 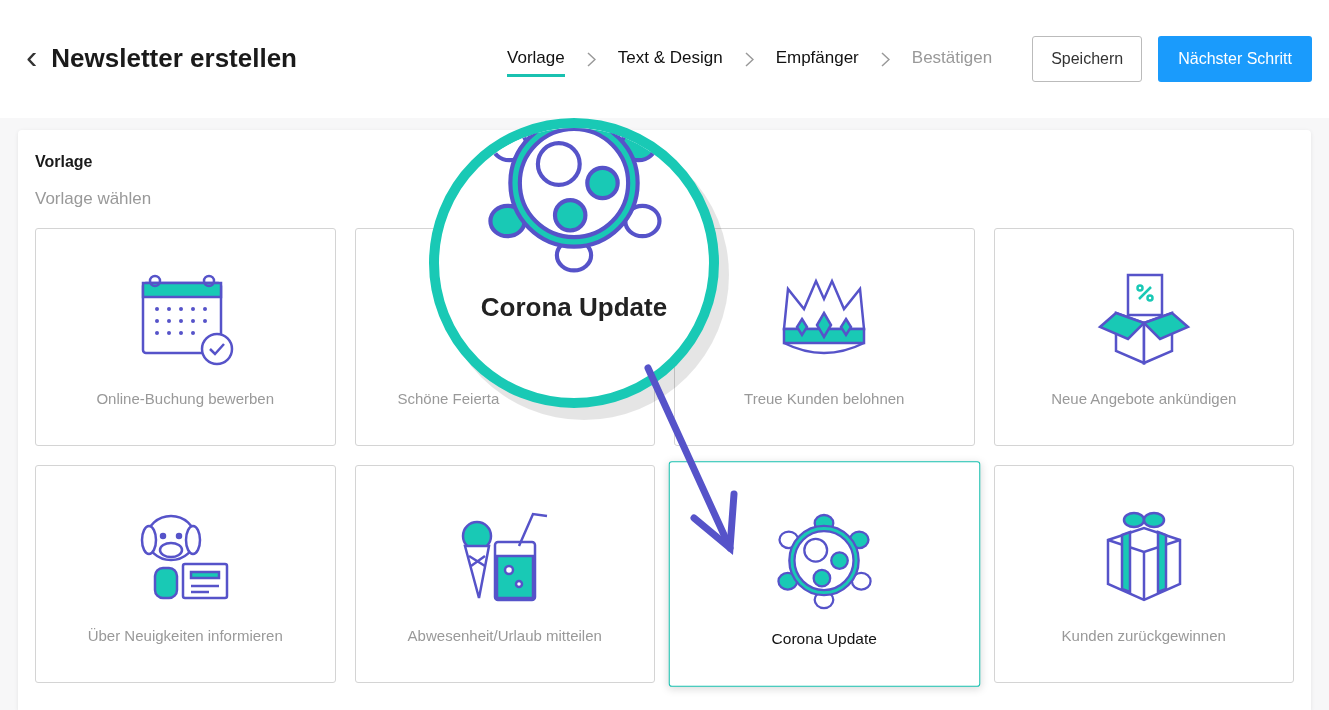 What do you see at coordinates (824, 573) in the screenshot?
I see `template-card: Corona Update` at bounding box center [824, 573].